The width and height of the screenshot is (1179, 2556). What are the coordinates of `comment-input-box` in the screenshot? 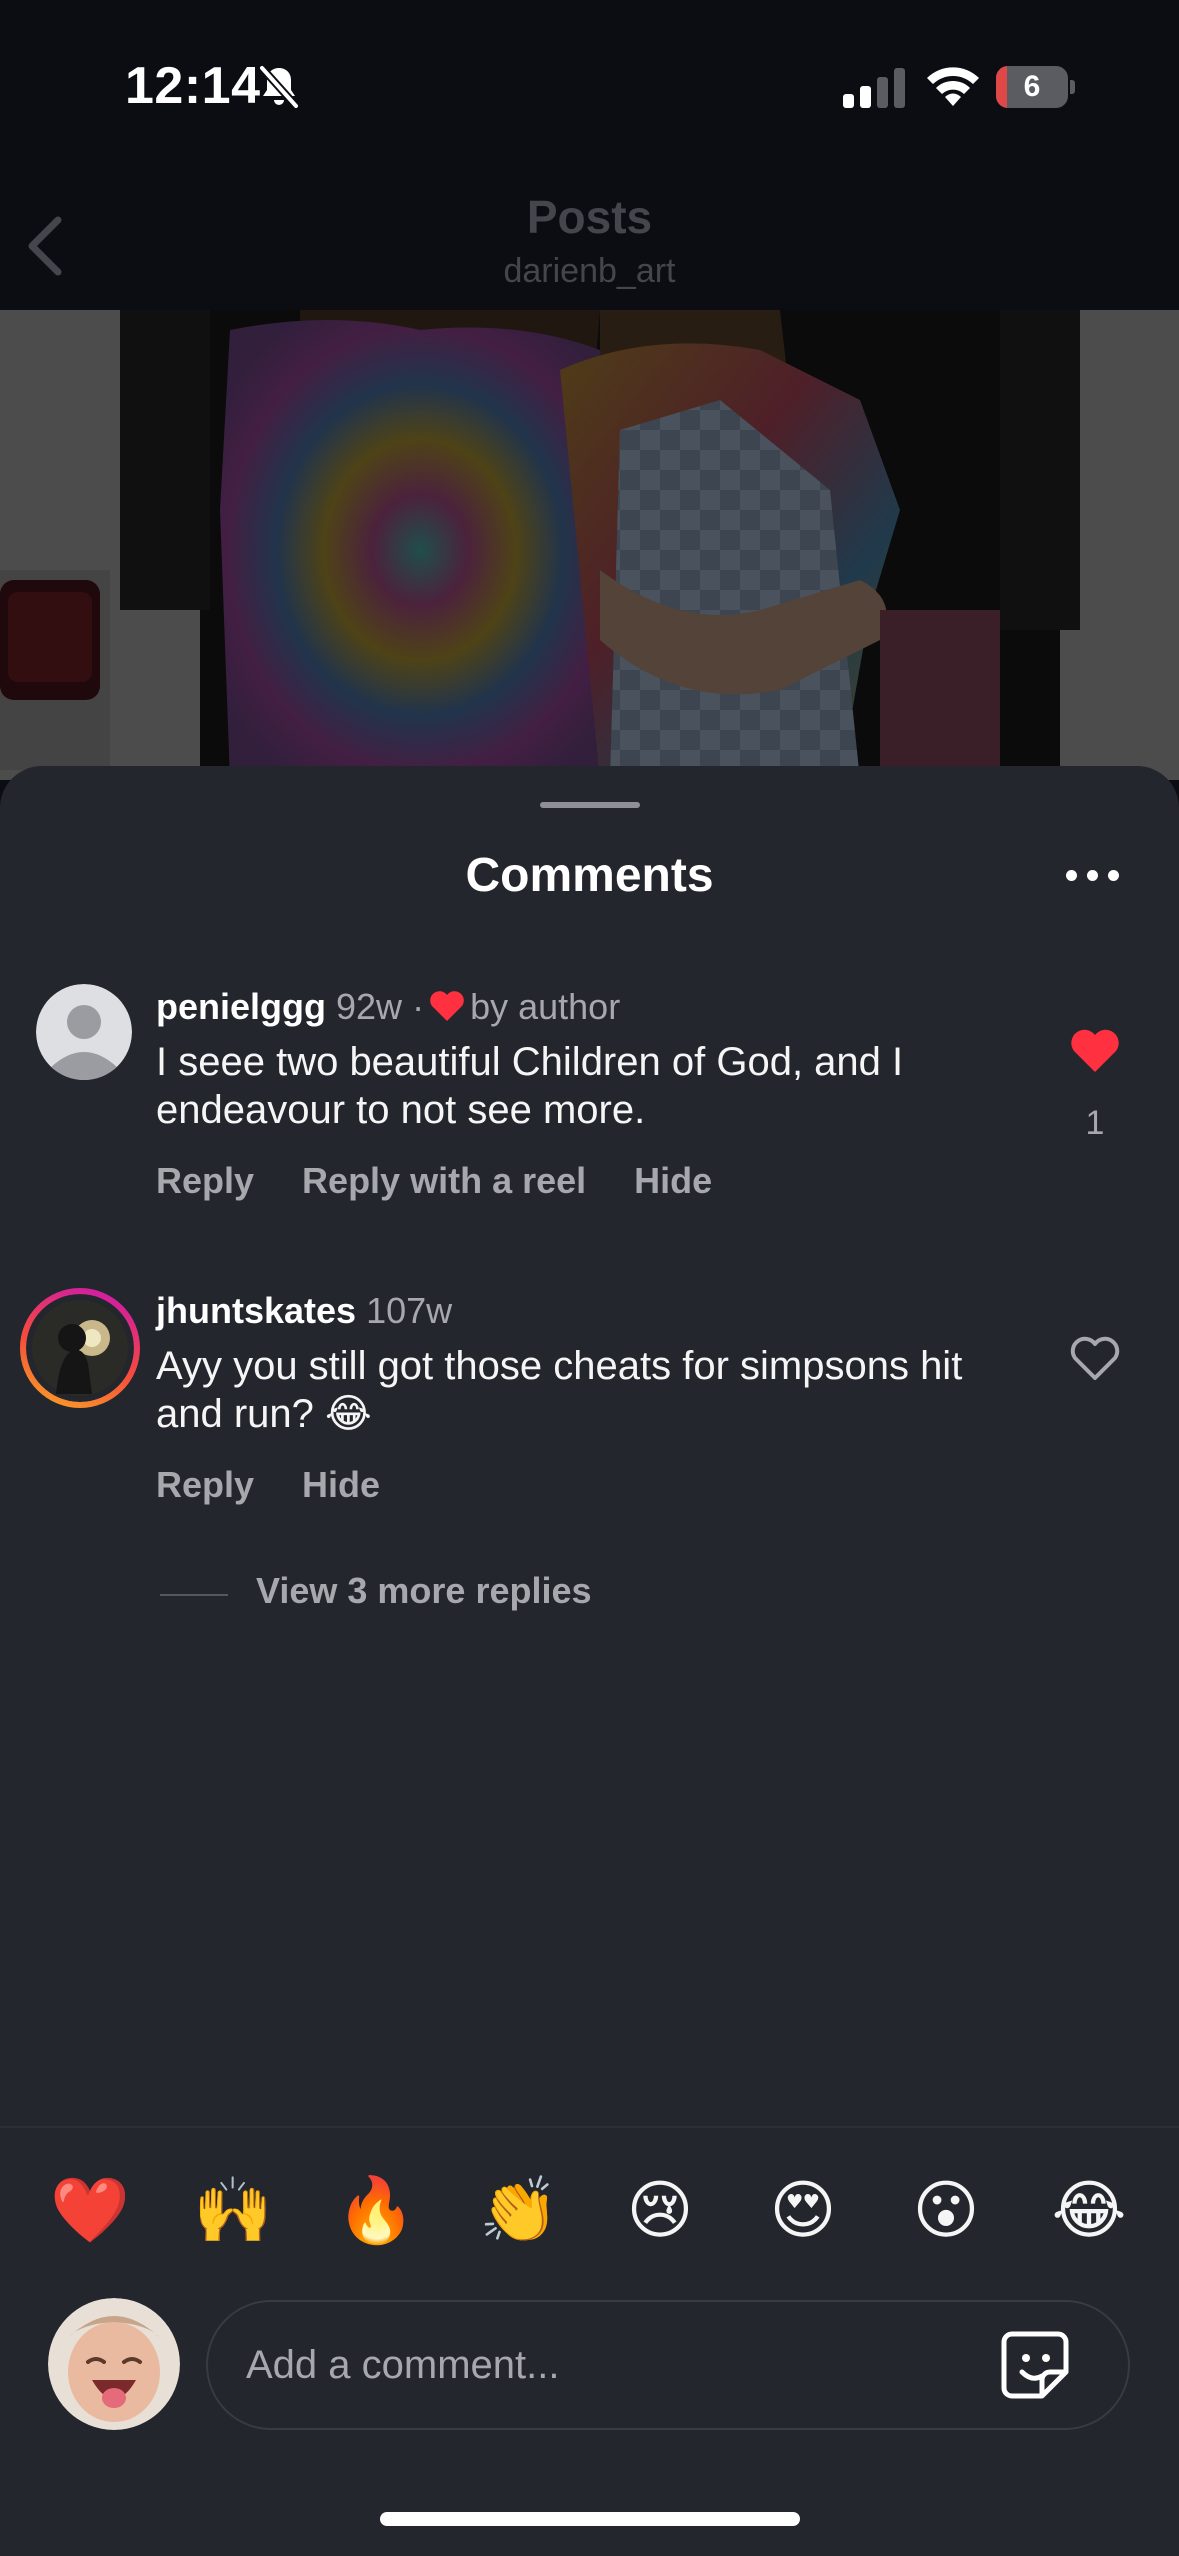 It's located at (668, 2365).